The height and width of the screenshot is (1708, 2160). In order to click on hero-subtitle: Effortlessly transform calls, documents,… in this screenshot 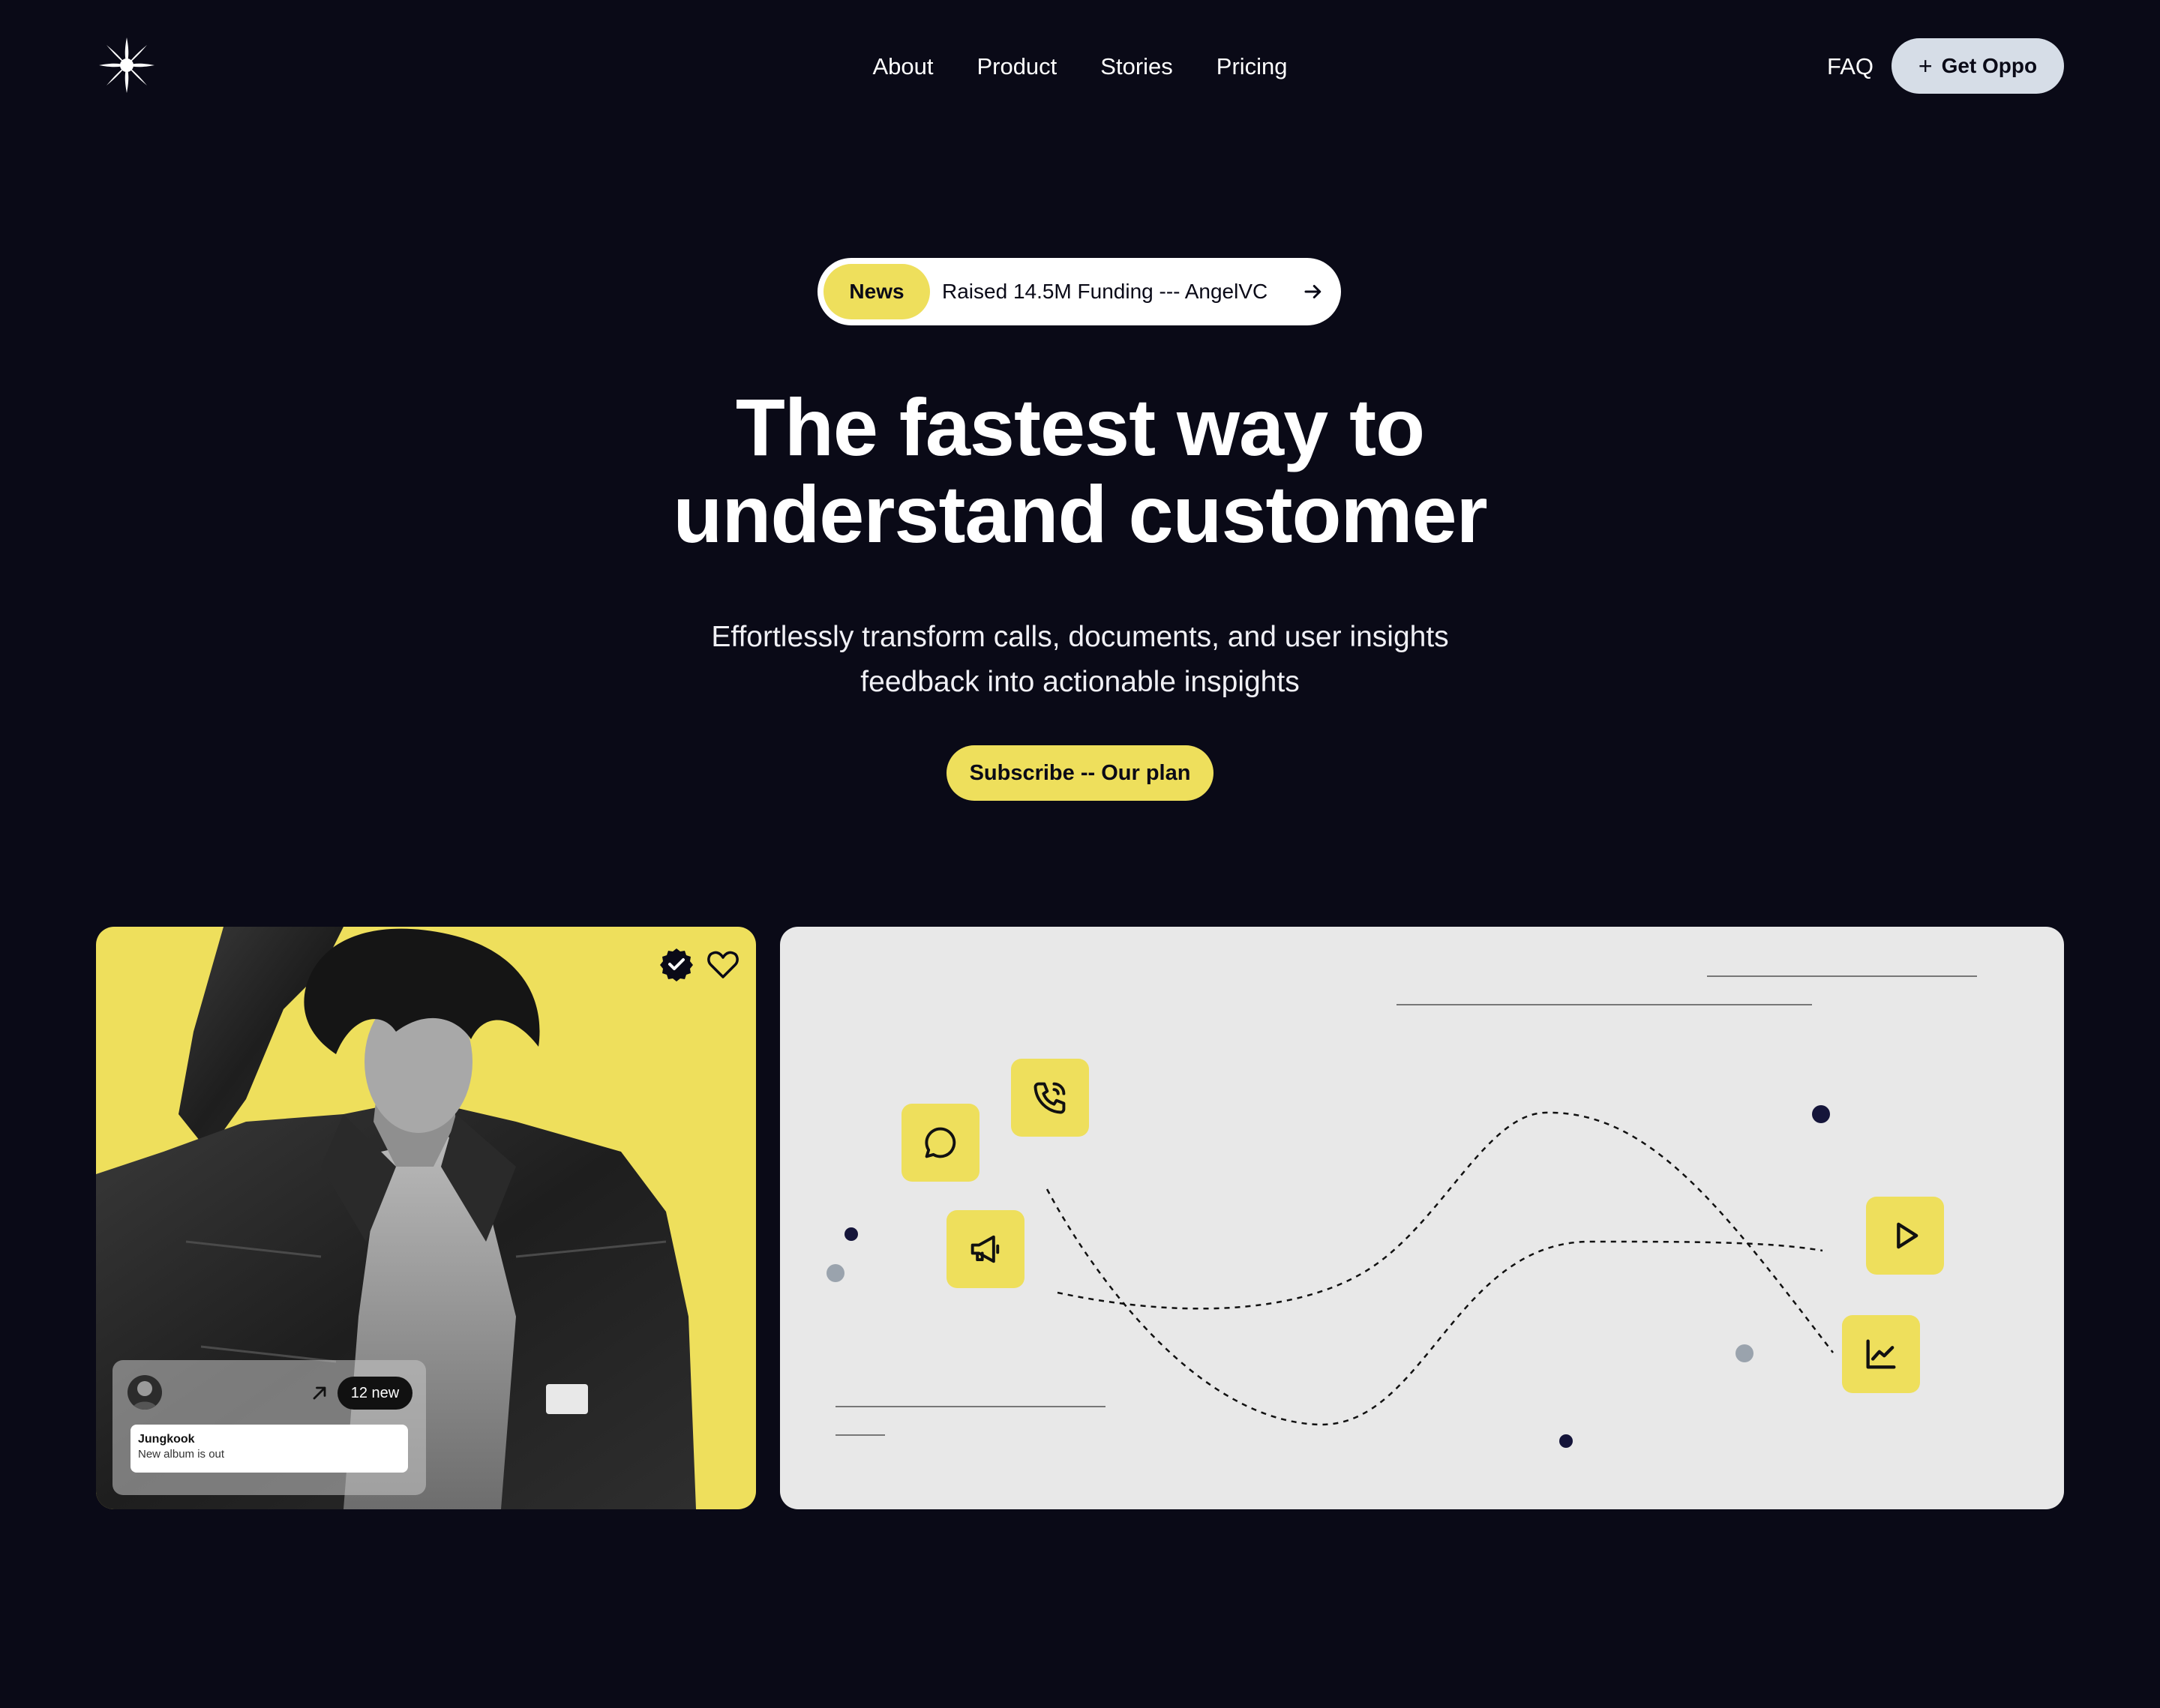, I will do `click(1080, 660)`.